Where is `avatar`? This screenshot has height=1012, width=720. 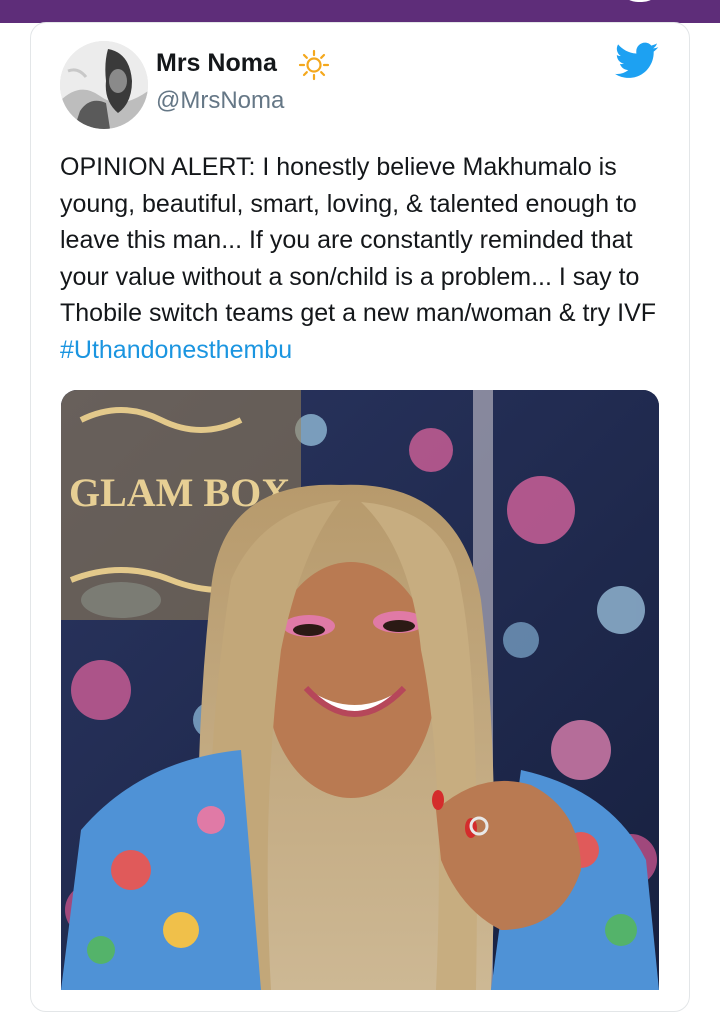 avatar is located at coordinates (104, 85).